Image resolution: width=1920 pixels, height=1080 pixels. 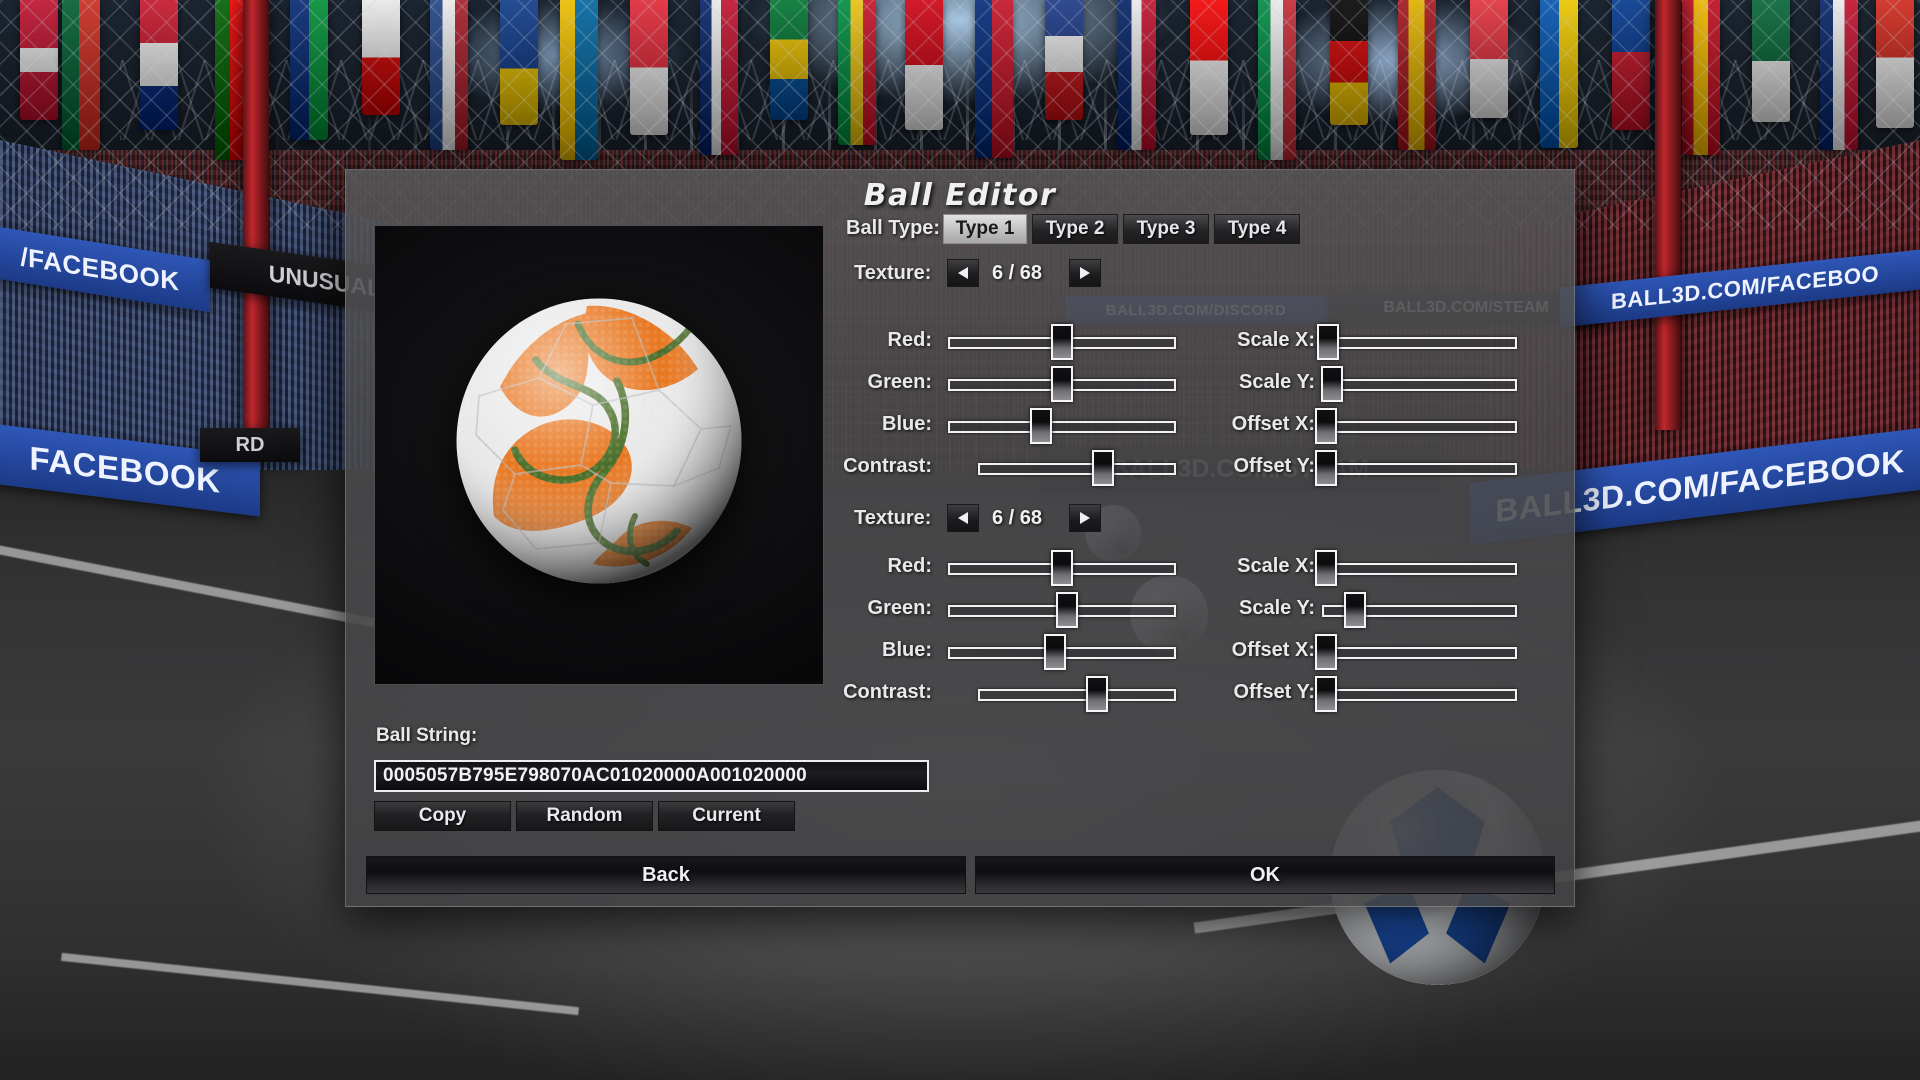 I want to click on texture-counter-1: 6 / 68, so click(x=1017, y=273).